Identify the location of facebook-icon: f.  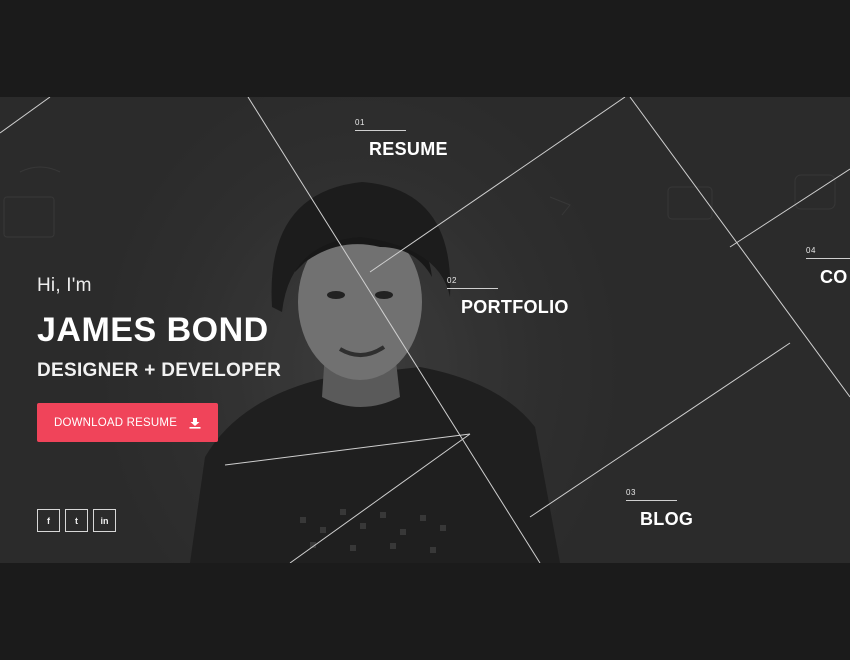
(48, 520).